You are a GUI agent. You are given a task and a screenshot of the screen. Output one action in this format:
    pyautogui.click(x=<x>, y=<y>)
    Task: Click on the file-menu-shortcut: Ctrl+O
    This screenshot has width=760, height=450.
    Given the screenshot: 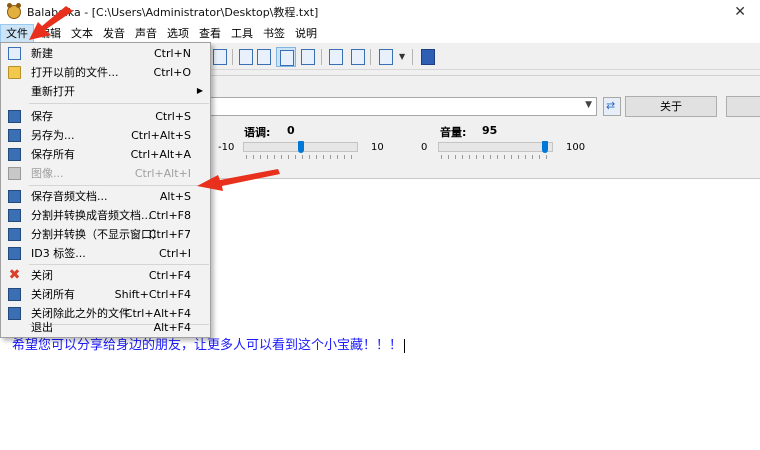 What is the action you would take?
    pyautogui.click(x=172, y=72)
    